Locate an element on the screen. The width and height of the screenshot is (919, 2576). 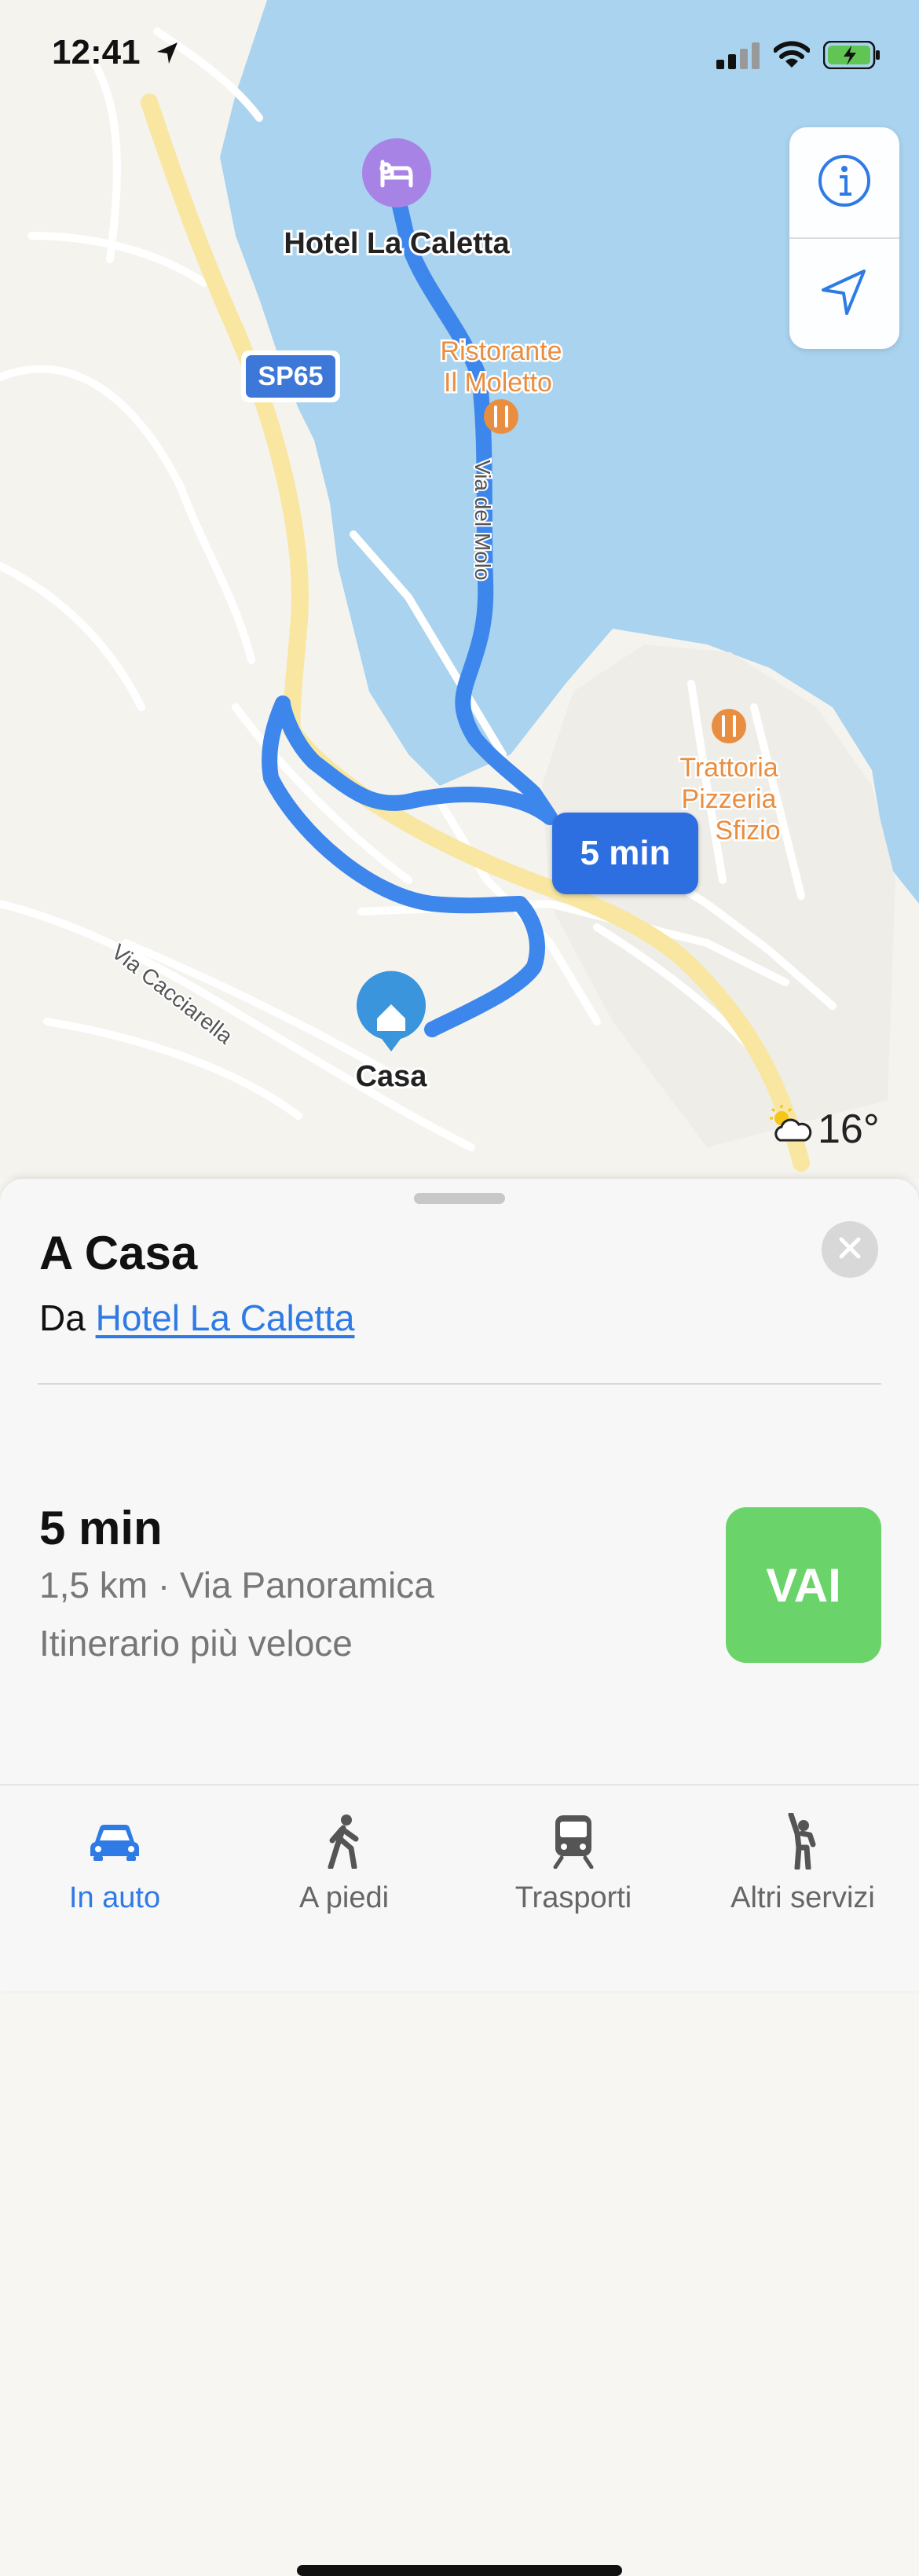
tab-label: Trasporti is located at coordinates (573, 1897).